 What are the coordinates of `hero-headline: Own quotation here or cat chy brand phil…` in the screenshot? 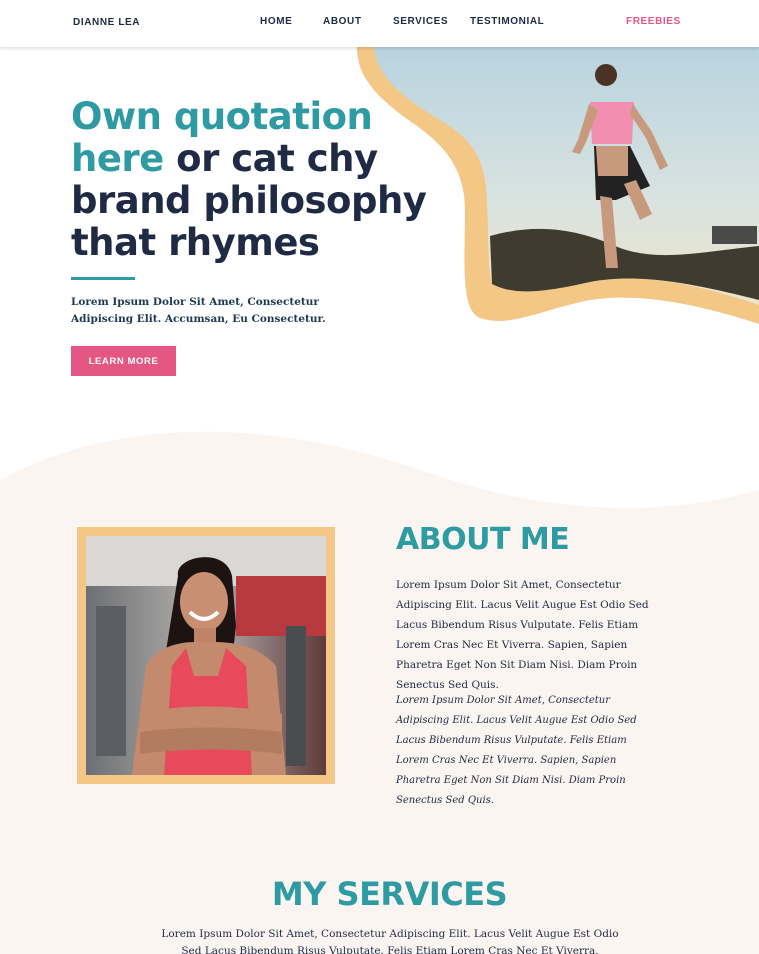 It's located at (266, 180).